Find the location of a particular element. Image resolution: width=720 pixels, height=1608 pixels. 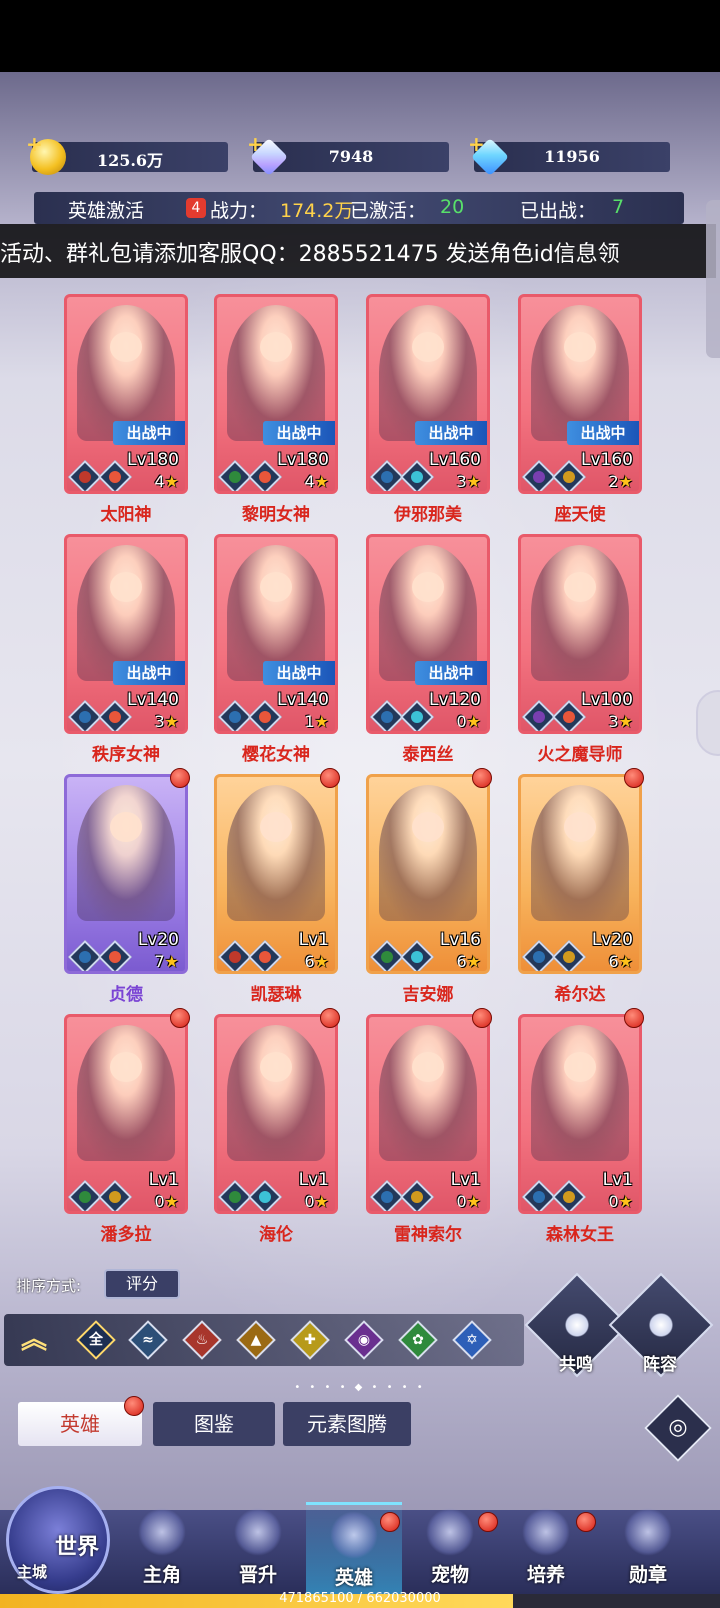

tab-atlas: 图鉴 is located at coordinates (214, 1424).